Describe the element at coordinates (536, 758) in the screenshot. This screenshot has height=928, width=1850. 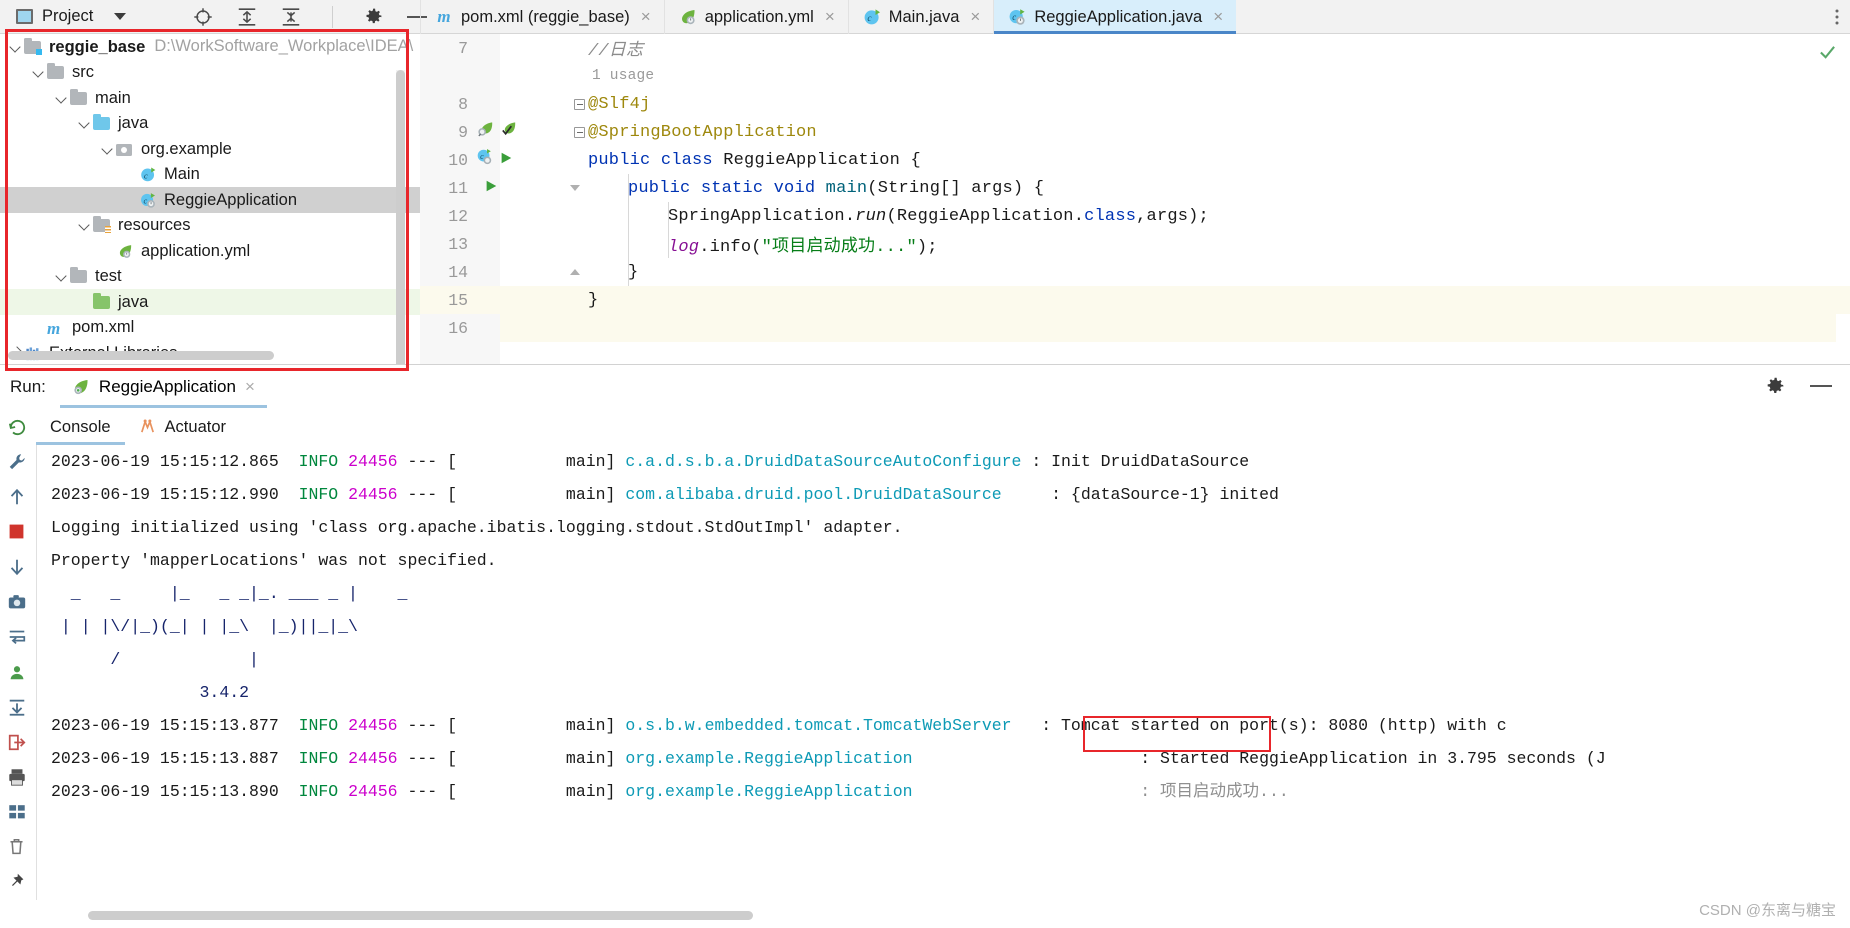
I see `log-thread: main]` at that location.